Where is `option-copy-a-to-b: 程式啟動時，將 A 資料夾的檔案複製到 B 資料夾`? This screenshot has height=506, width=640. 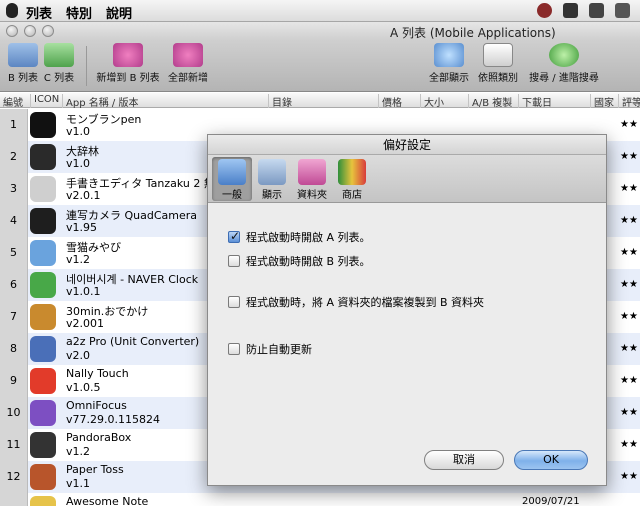
option-copy-a-to-b: 程式啟動時，將 A 資料夾的檔案複製到 B 資料夾 is located at coordinates (356, 301).